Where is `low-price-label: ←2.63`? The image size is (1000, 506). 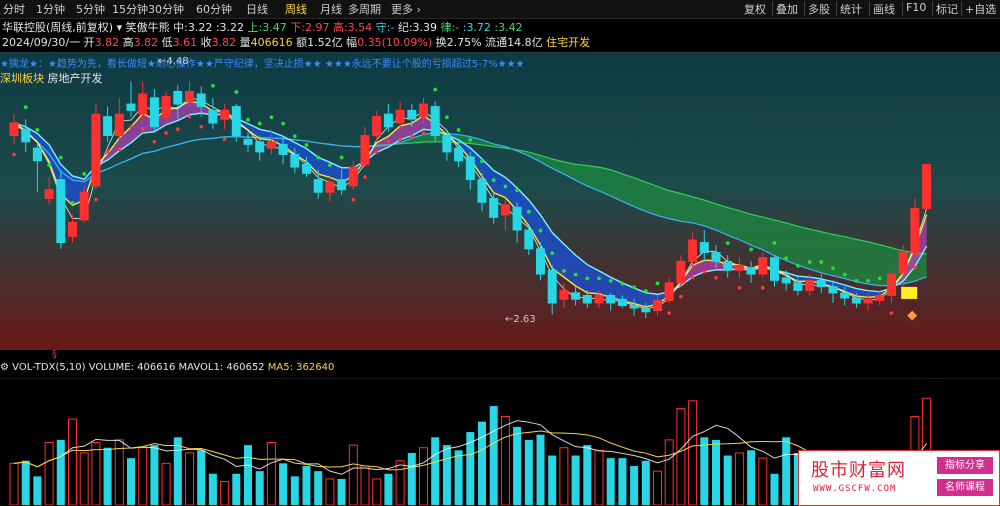 low-price-label: ←2.63 is located at coordinates (520, 319).